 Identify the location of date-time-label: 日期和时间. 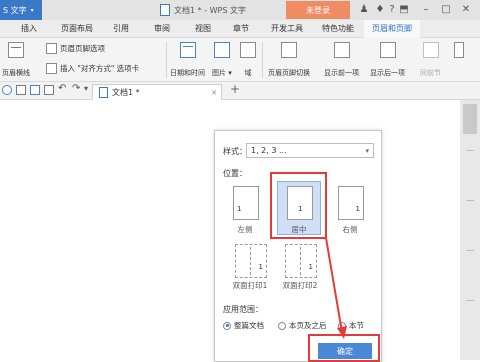
(187, 73).